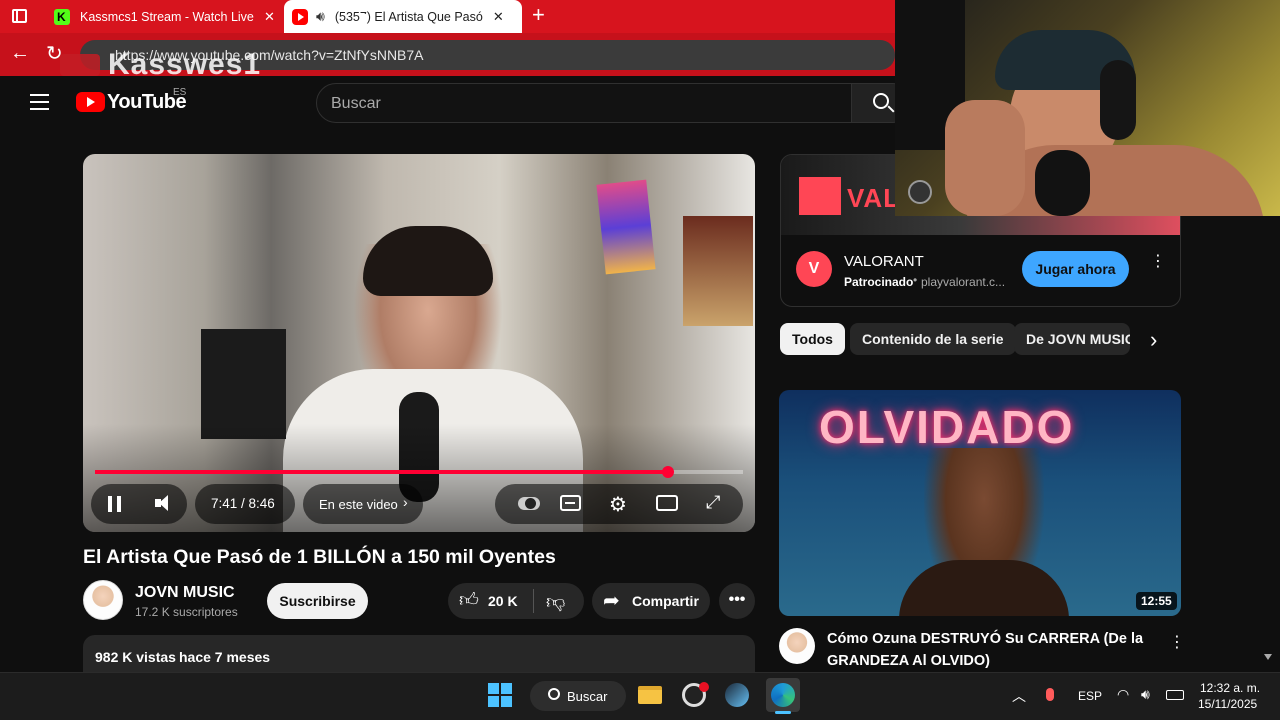 Image resolution: width=1280 pixels, height=720 pixels. I want to click on ad-banner-logo, so click(820, 196).